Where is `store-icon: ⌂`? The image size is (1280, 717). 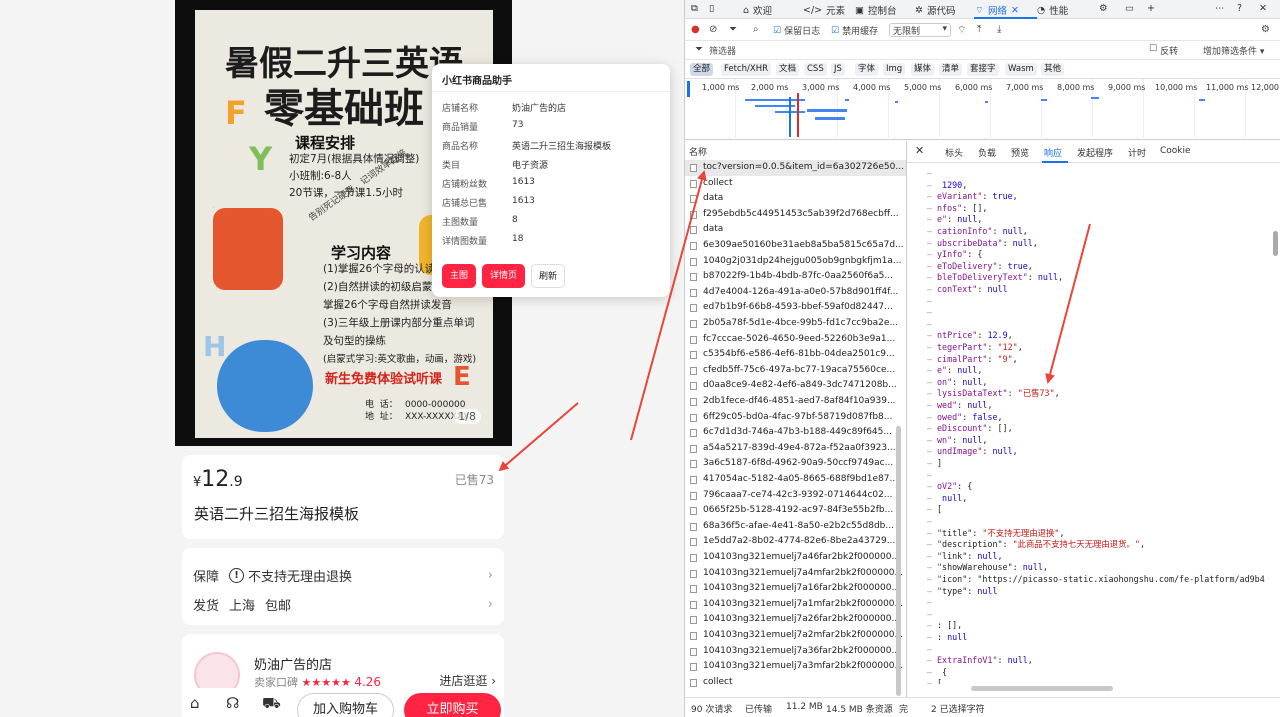 store-icon: ⌂ is located at coordinates (195, 703).